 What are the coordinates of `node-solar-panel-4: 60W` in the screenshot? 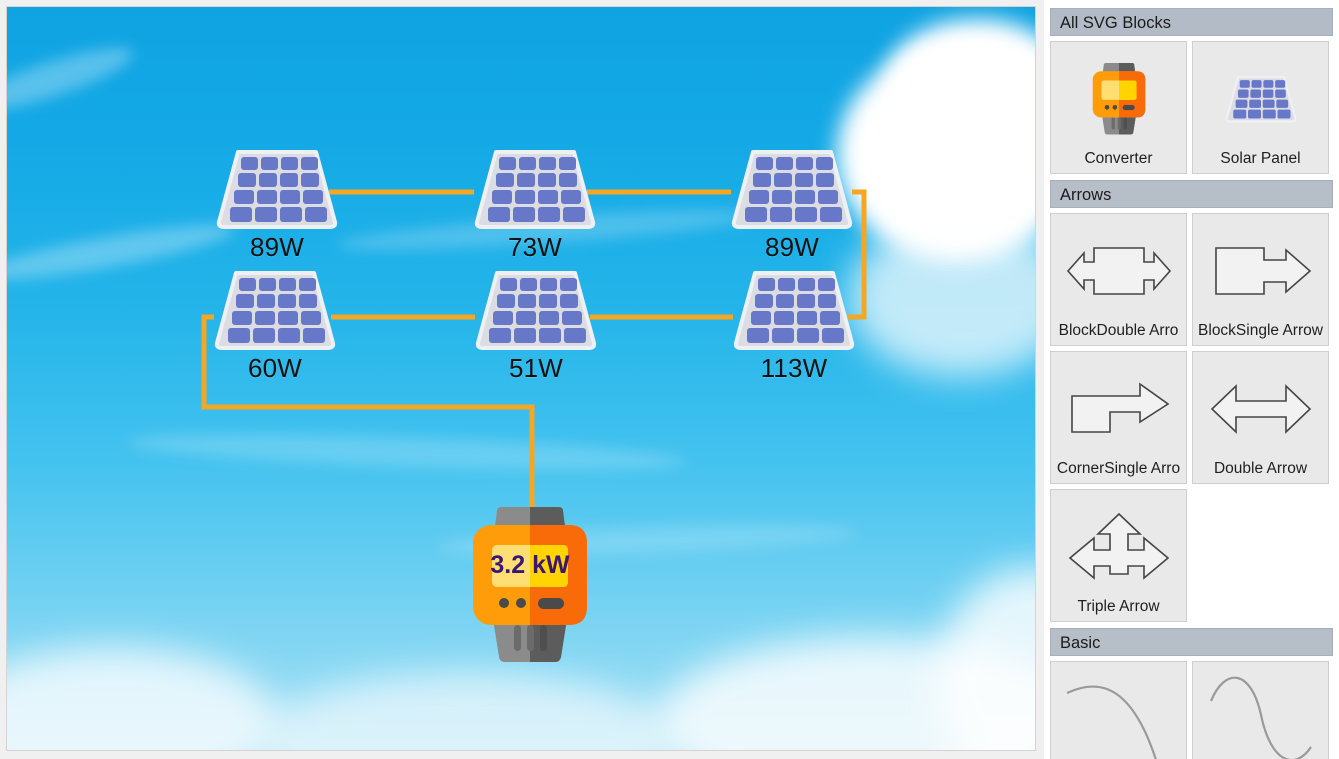 It's located at (275, 326).